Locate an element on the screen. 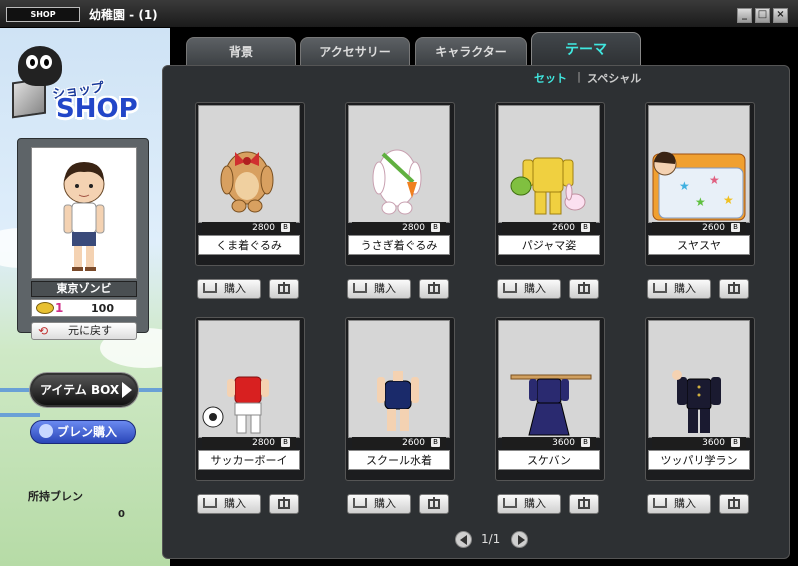 Image resolution: width=798 pixels, height=566 pixels. item-card: ★ ★ ★ ★ 2600 B スヤスヤ 購入 is located at coordinates (700, 200).